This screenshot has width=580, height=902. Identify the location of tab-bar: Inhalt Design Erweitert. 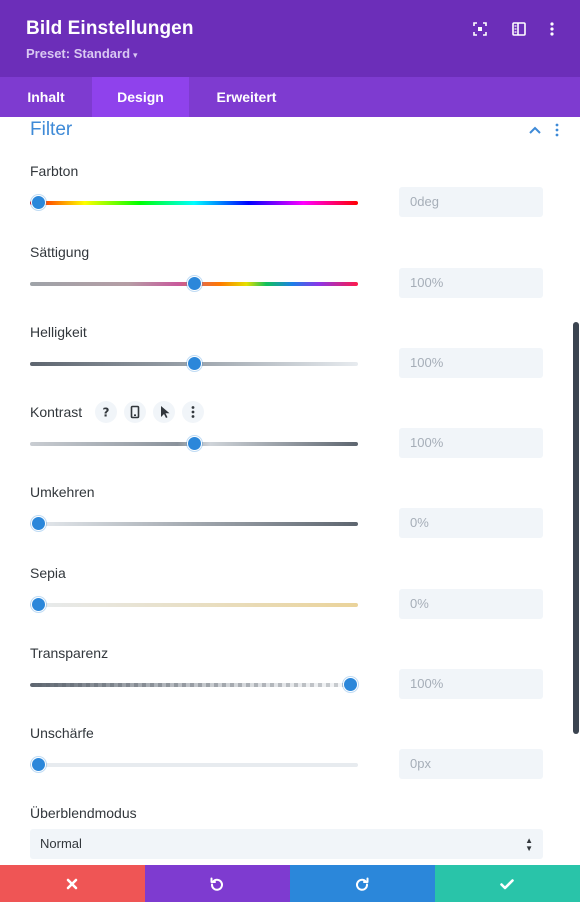
(290, 97).